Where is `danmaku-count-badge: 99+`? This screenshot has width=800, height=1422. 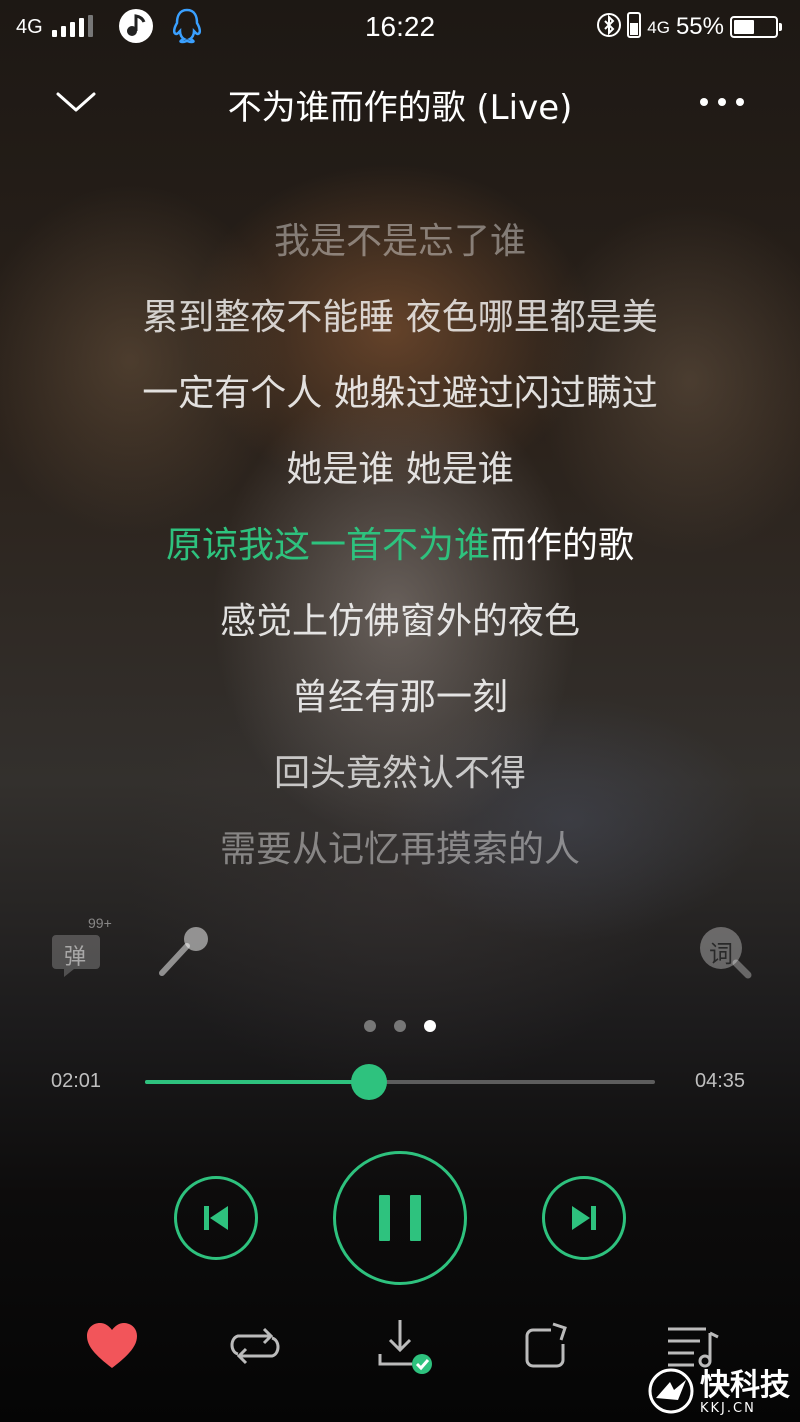
danmaku-count-badge: 99+ is located at coordinates (100, 923).